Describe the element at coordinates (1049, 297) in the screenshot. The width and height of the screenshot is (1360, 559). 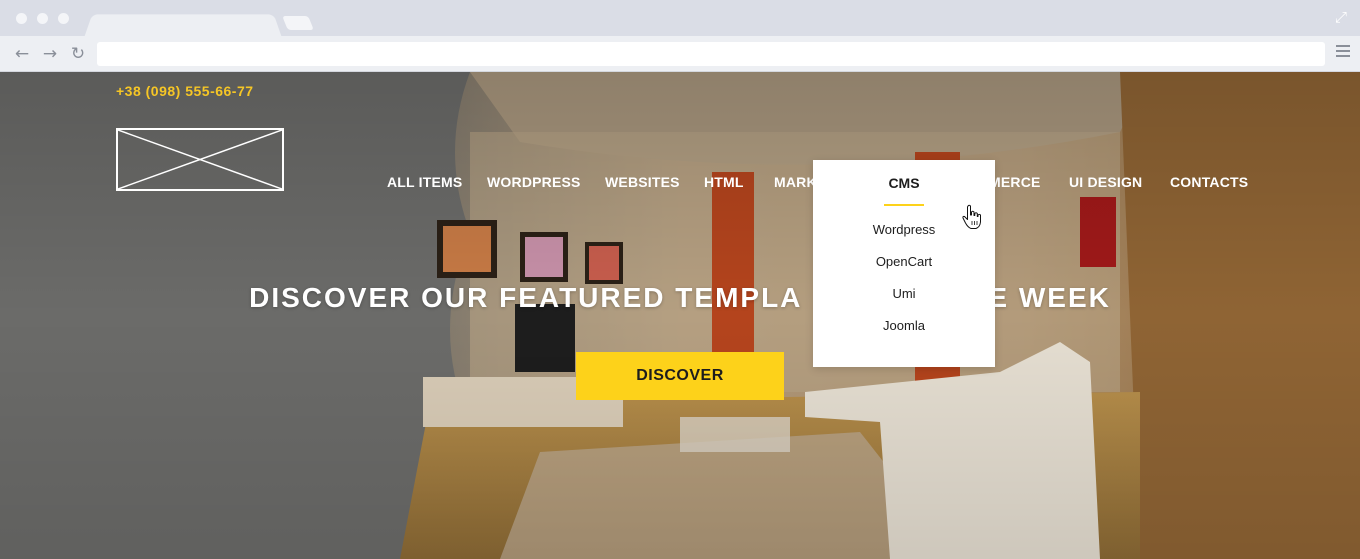
I see `hero-title-end: E WEEK` at that location.